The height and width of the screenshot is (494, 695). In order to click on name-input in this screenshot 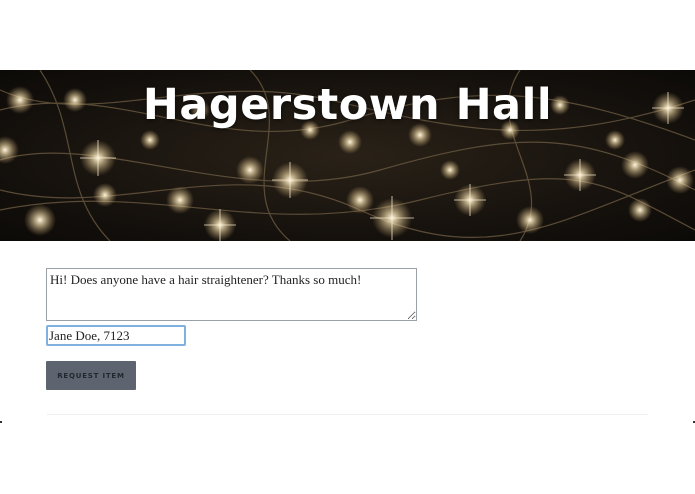, I will do `click(116, 335)`.